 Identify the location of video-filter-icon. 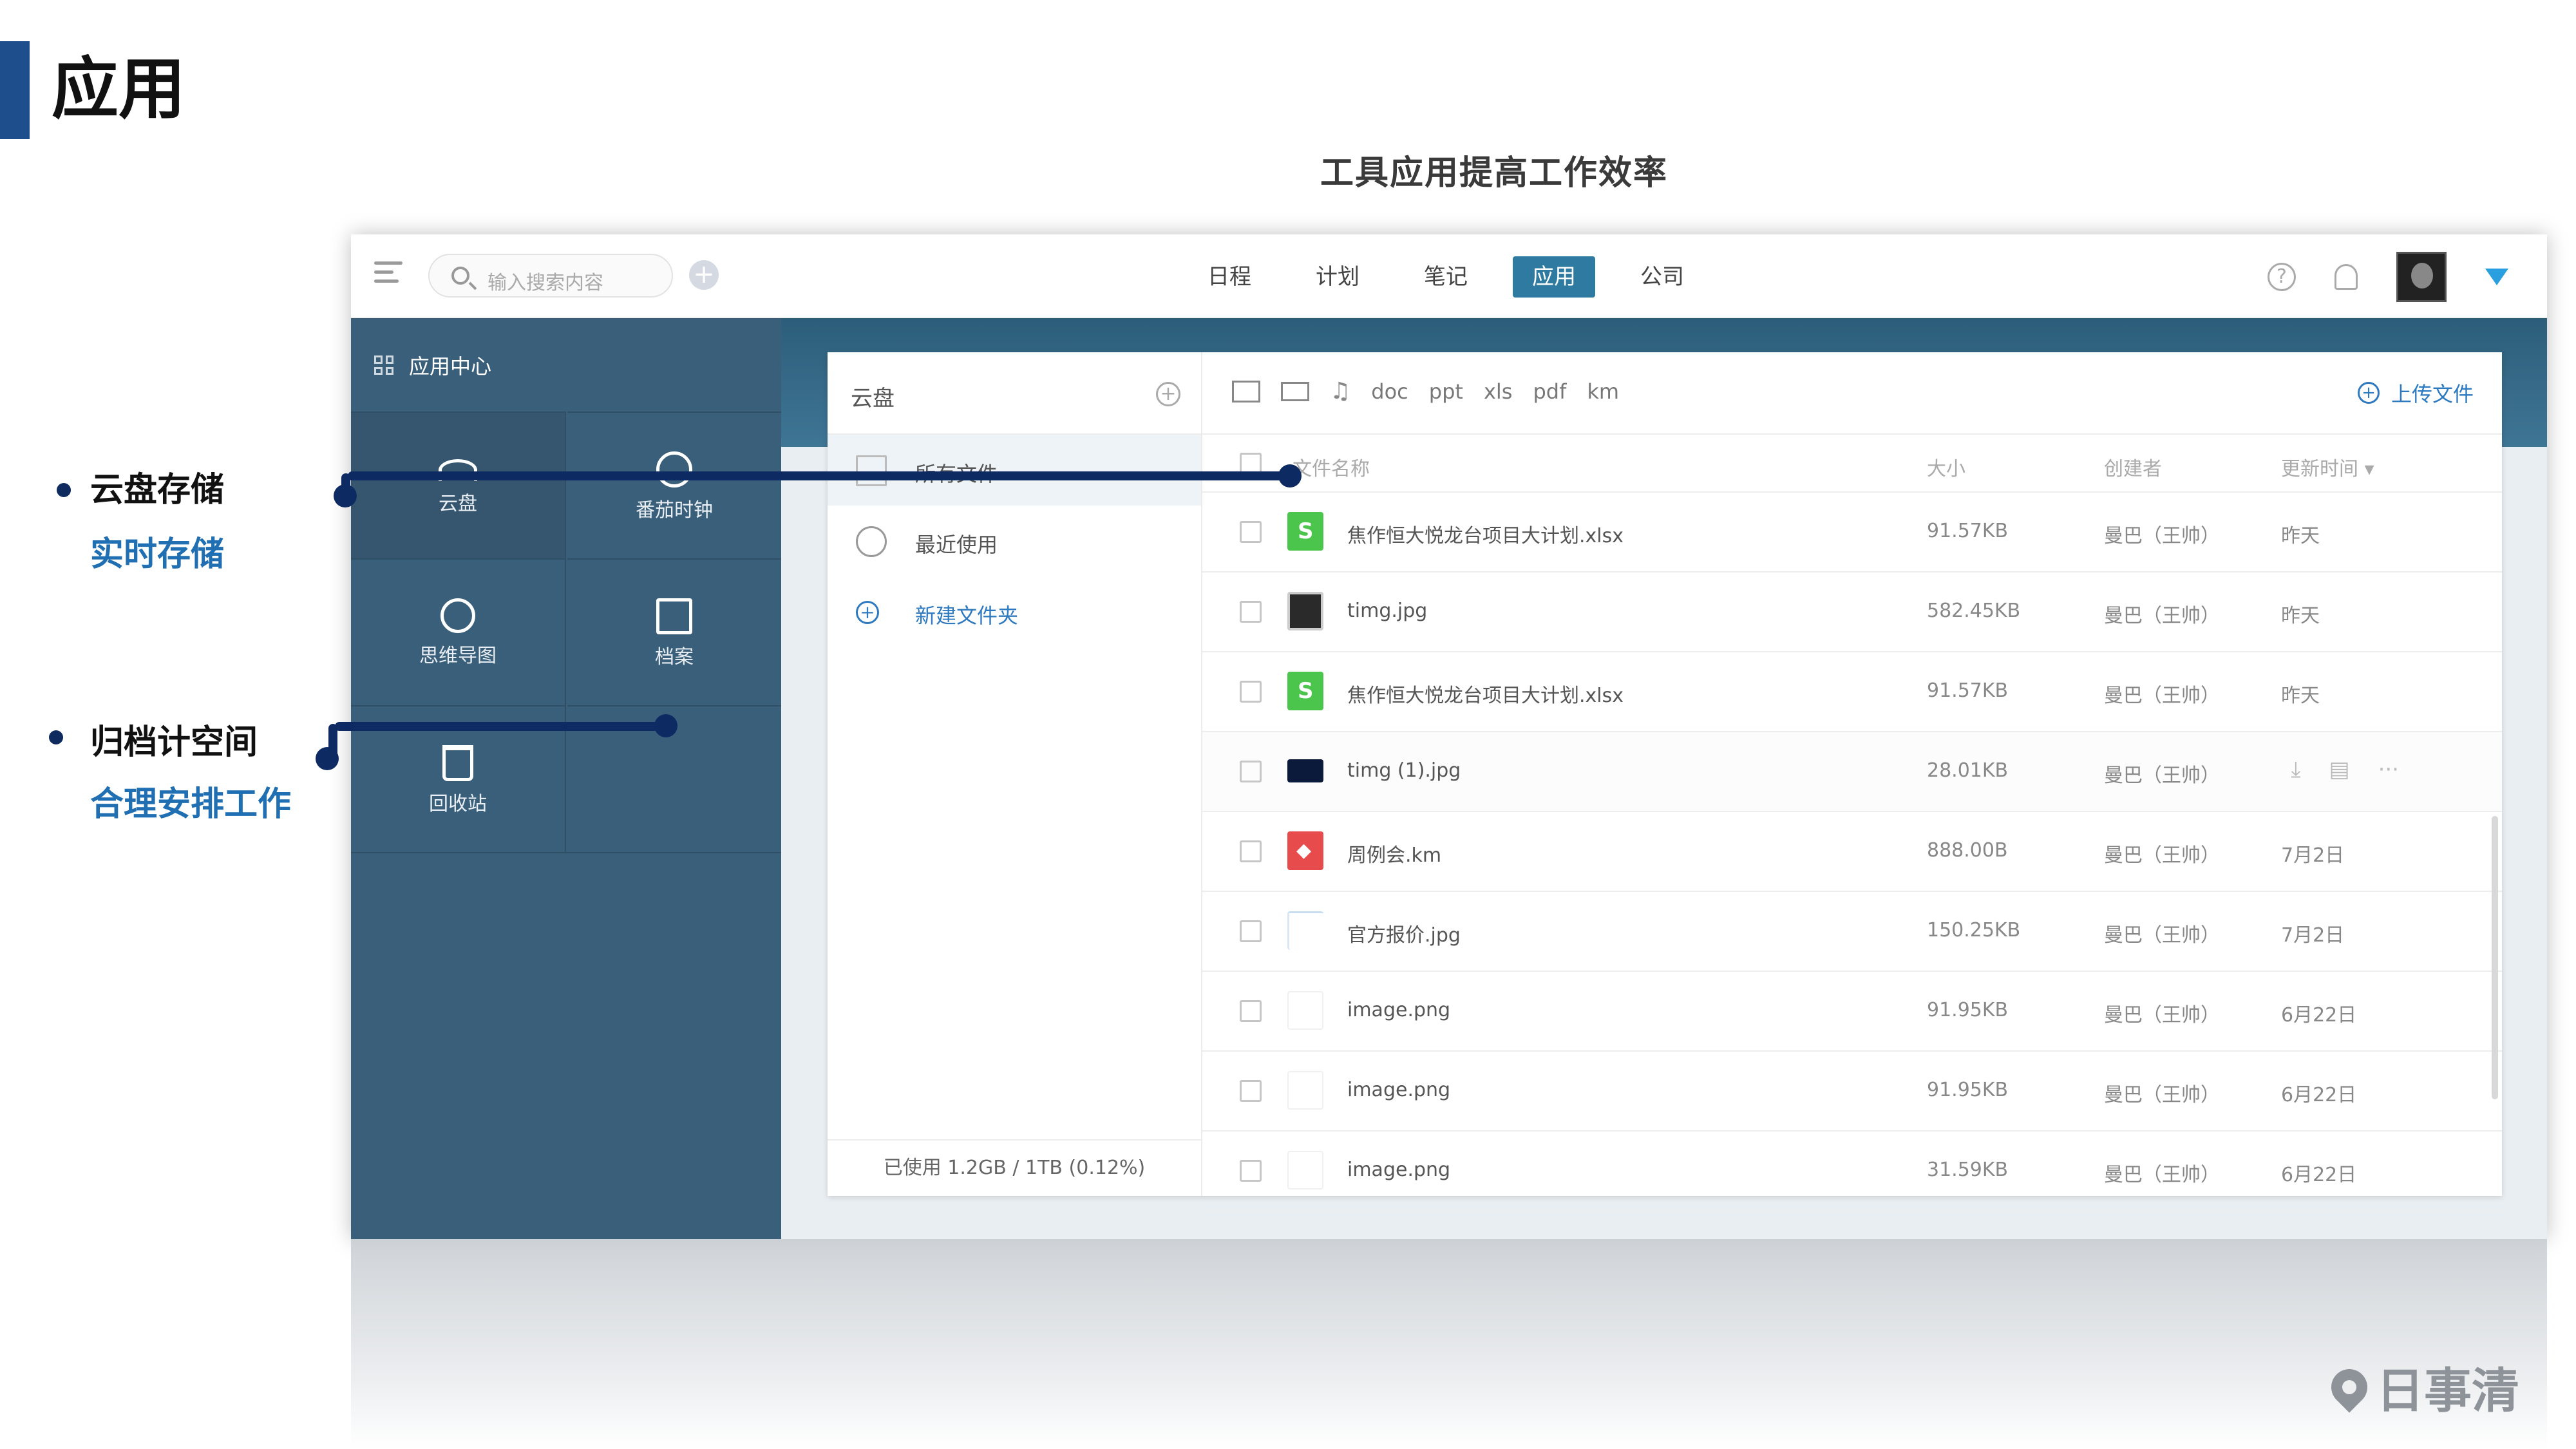
(1295, 391).